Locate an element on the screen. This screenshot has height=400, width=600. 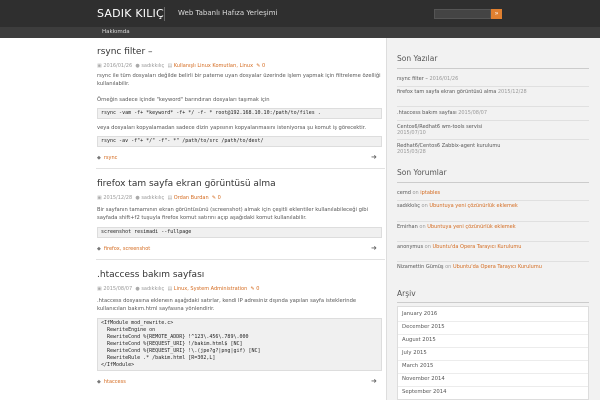
post-title: .htaccess bakım sayfası is located at coordinates (150, 275).